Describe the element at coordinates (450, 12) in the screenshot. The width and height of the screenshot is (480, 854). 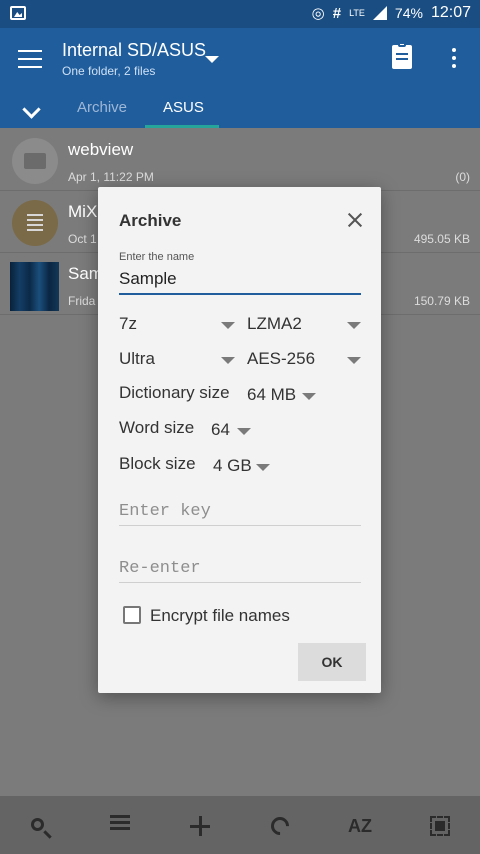
I see `clock-time: 12:07` at that location.